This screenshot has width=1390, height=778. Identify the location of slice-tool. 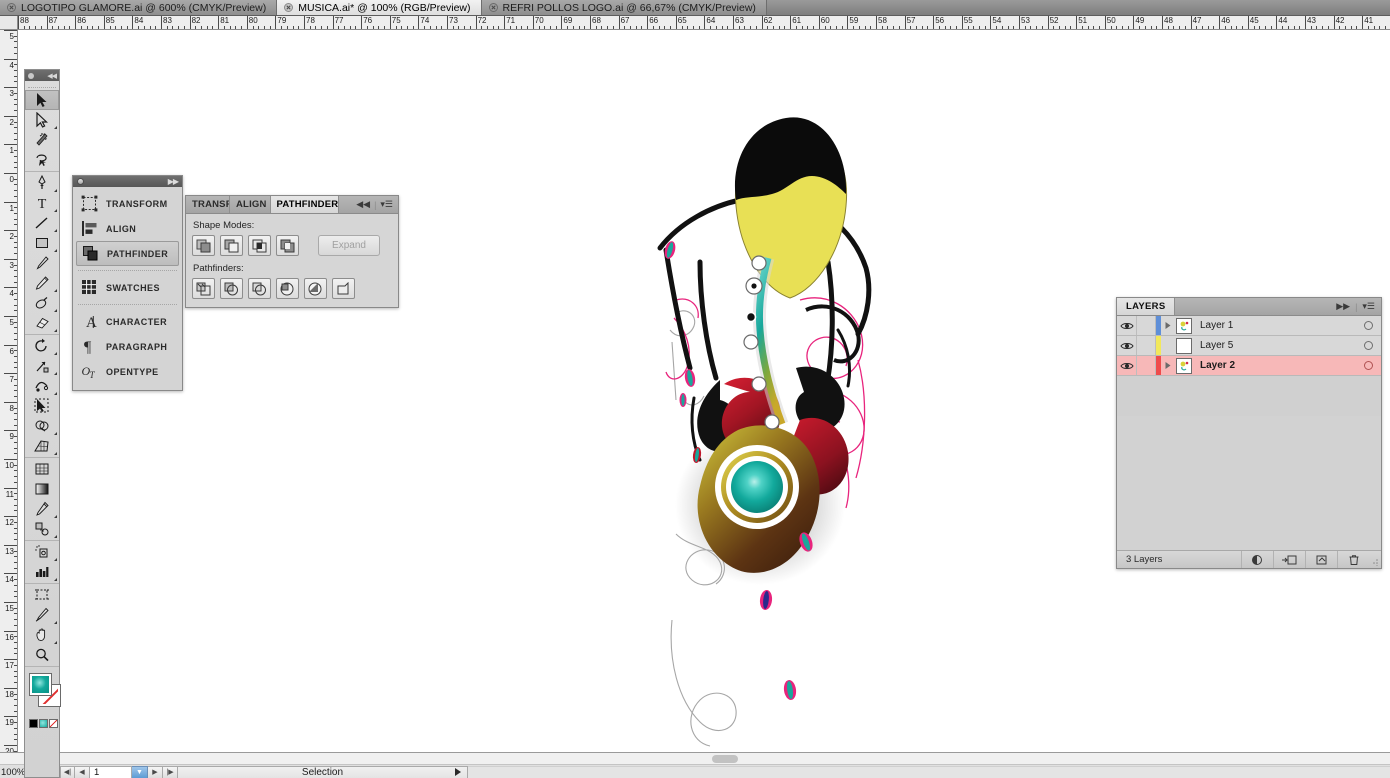
(42, 615).